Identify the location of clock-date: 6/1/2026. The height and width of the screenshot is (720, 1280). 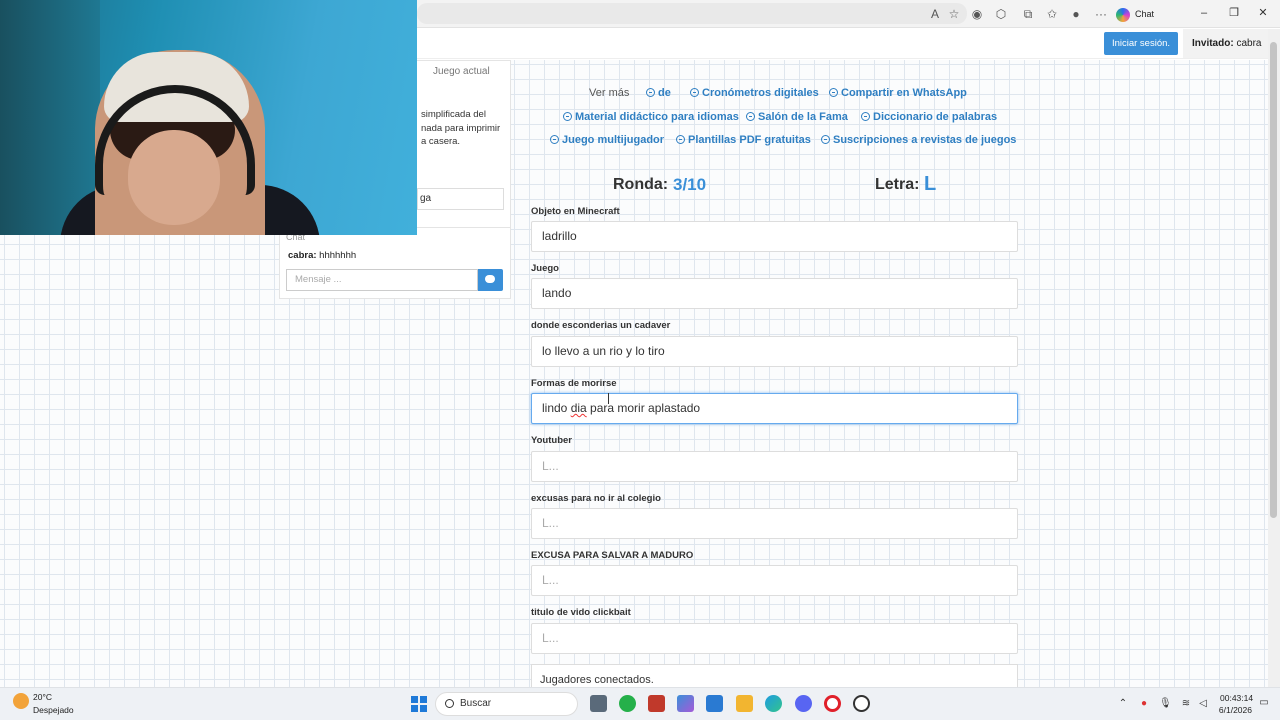
(1233, 710).